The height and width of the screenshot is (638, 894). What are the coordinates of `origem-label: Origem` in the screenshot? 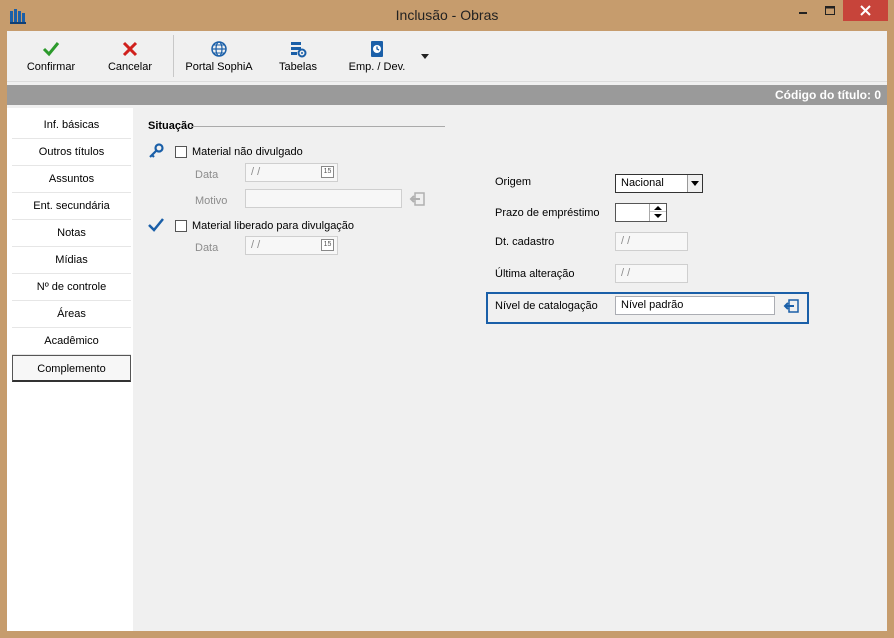 It's located at (513, 182).